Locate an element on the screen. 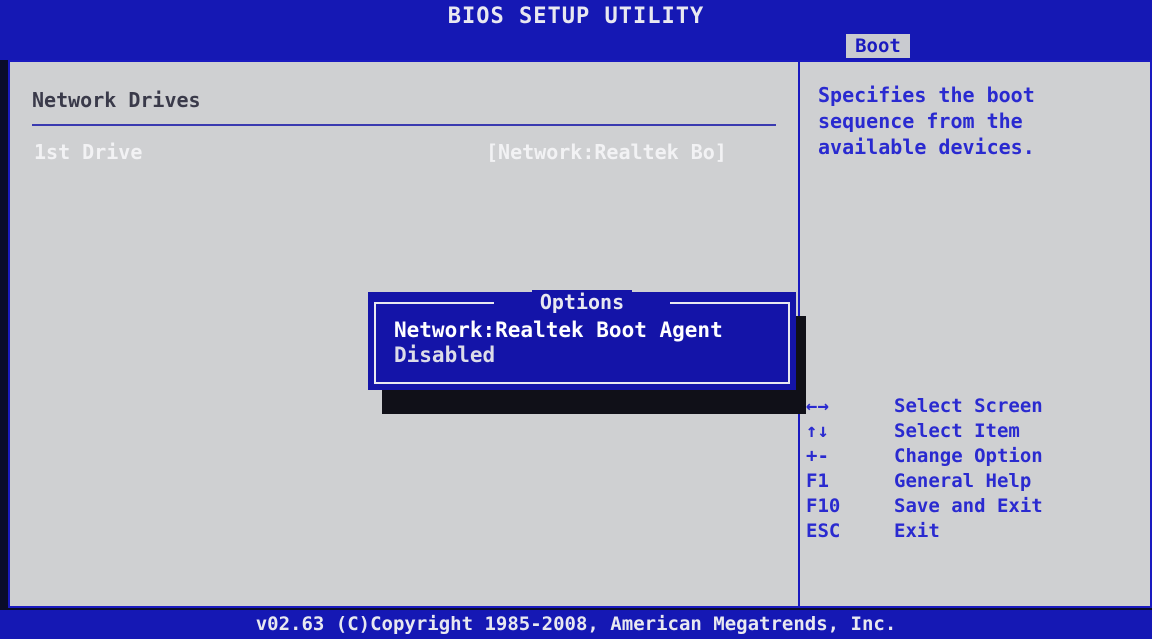 The image size is (1152, 639). key-row: F10 Save and Exit is located at coordinates (976, 506).